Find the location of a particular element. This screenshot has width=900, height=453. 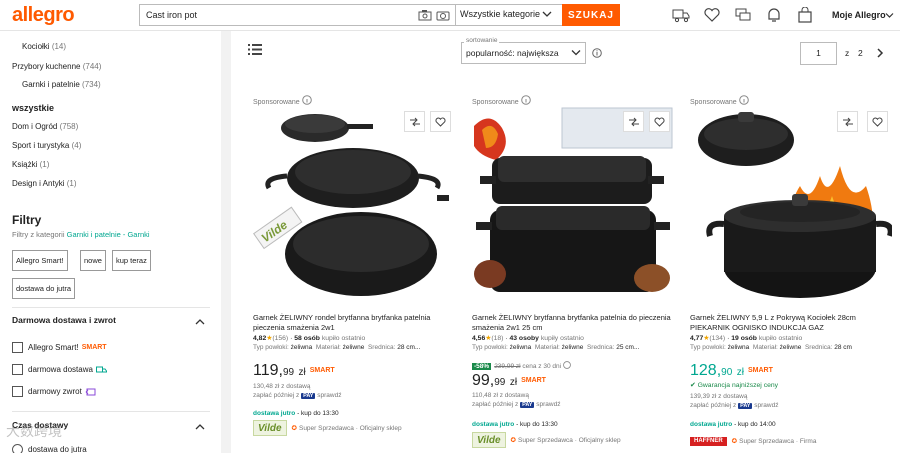

bell-icon is located at coordinates (774, 15).